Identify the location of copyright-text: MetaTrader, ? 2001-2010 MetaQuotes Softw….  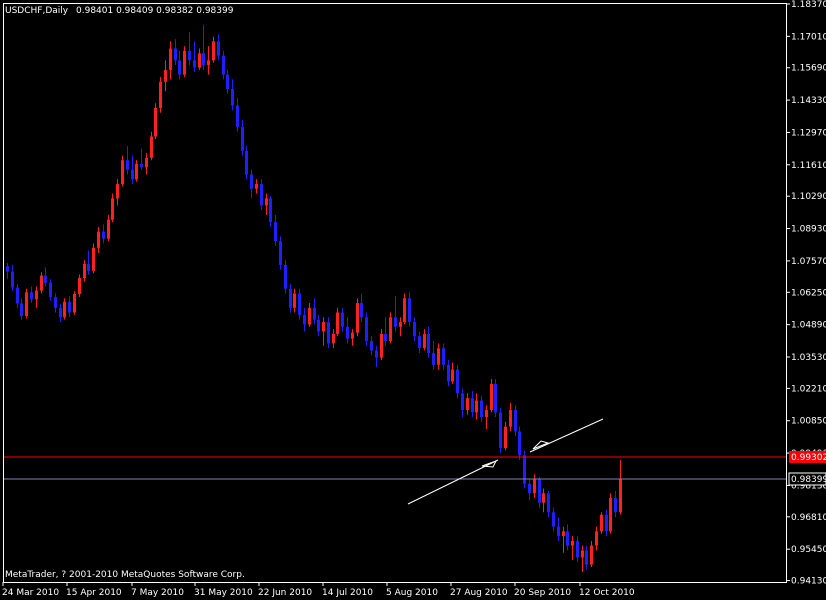
(125, 575).